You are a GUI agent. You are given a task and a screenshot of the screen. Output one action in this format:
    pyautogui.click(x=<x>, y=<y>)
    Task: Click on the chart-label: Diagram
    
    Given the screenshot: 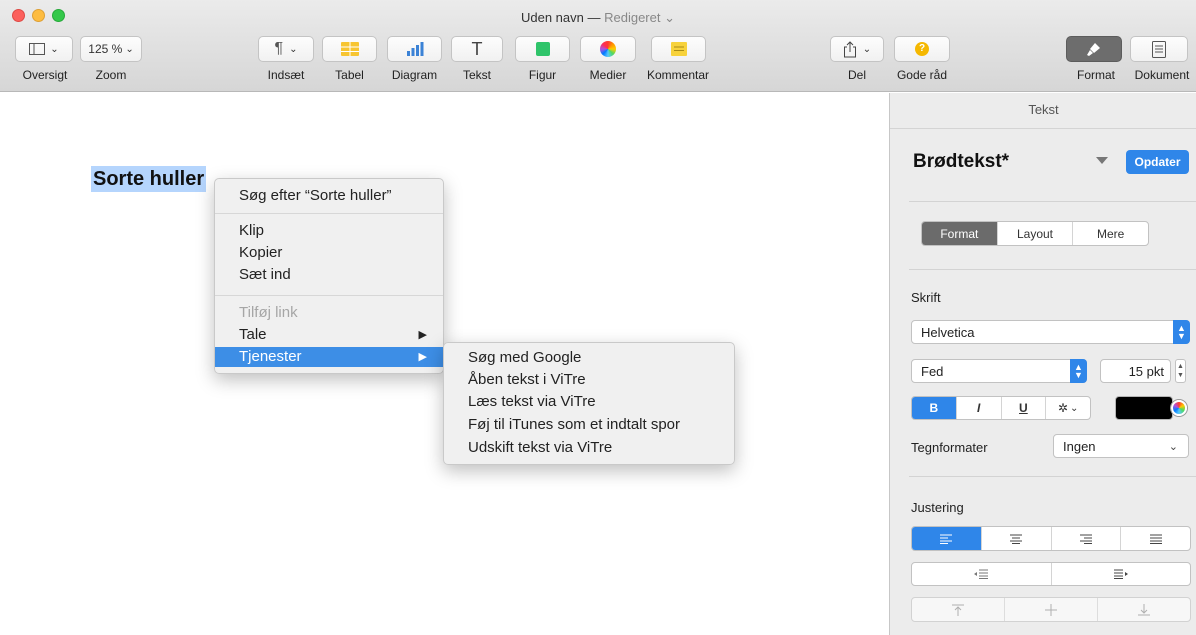 What is the action you would take?
    pyautogui.click(x=414, y=75)
    